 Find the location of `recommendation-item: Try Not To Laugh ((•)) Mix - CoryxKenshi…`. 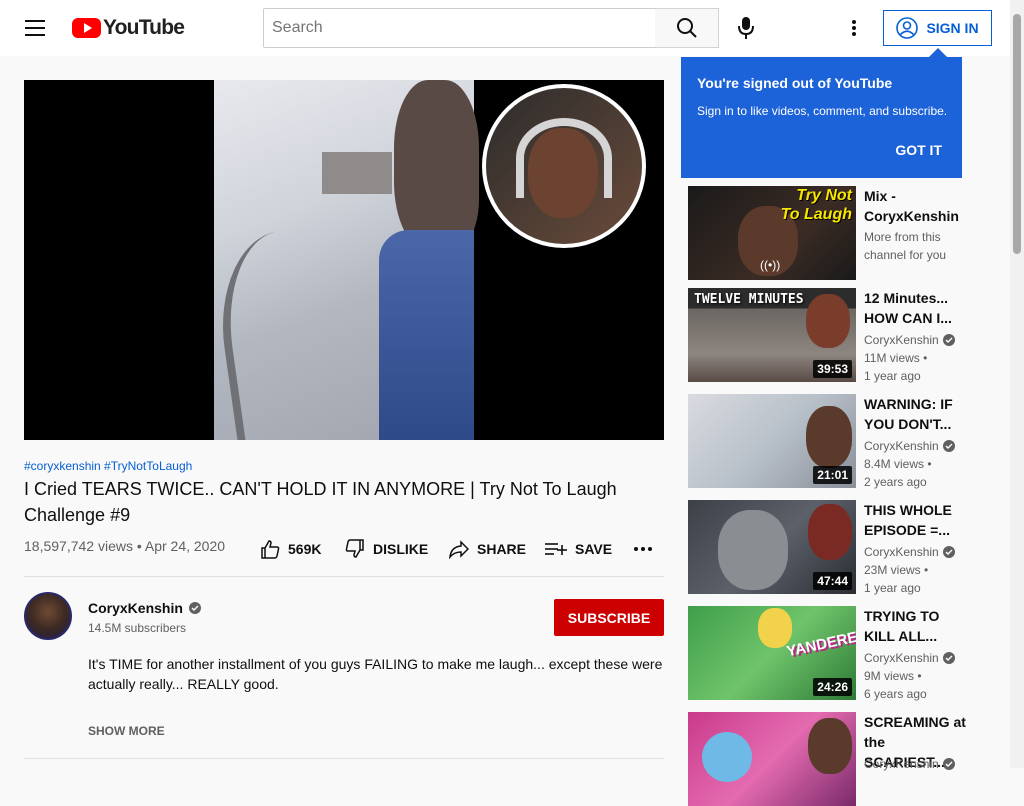

recommendation-item: Try Not To Laugh ((•)) Mix - CoryxKenshi… is located at coordinates (838, 233).